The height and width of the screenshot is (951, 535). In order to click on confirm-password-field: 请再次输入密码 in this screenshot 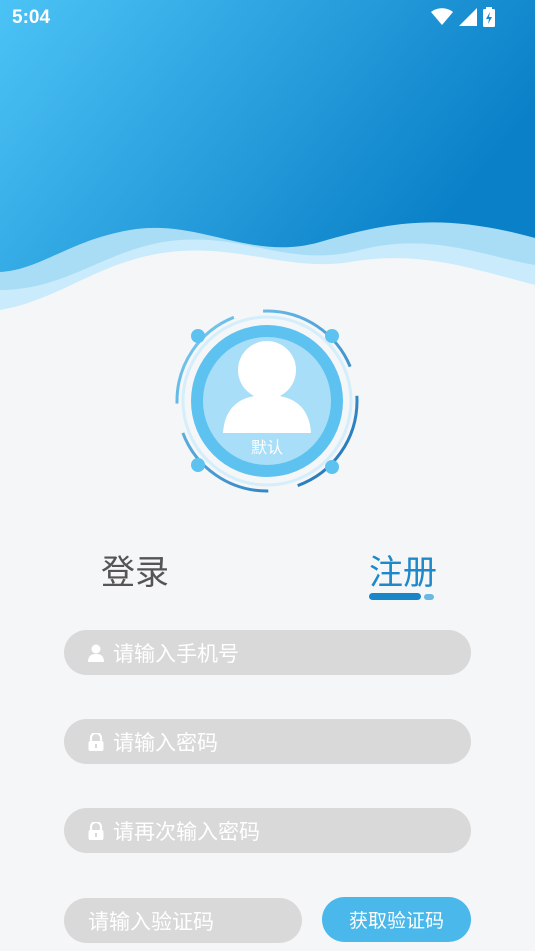, I will do `click(267, 830)`.